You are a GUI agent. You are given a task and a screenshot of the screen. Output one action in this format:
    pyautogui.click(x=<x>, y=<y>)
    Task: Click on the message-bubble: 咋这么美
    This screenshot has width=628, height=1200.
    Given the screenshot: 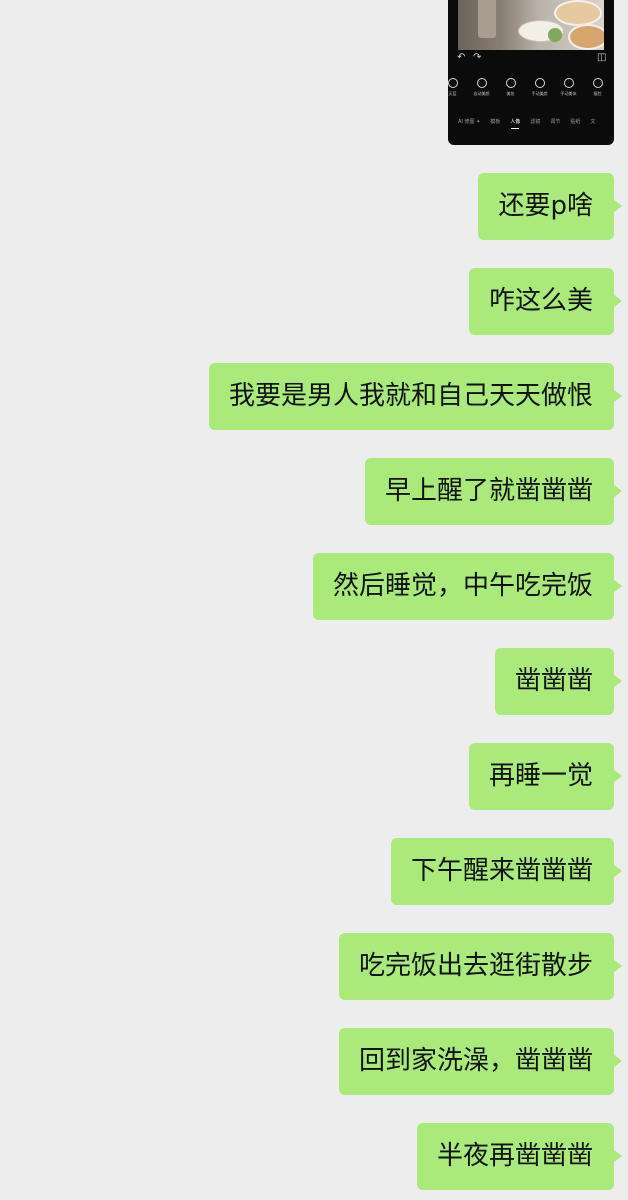 What is the action you would take?
    pyautogui.click(x=545, y=301)
    